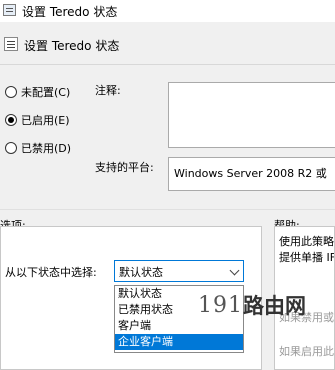 This screenshot has width=335, height=370. I want to click on setting-title: 设置 Teredo 状态, so click(72, 46).